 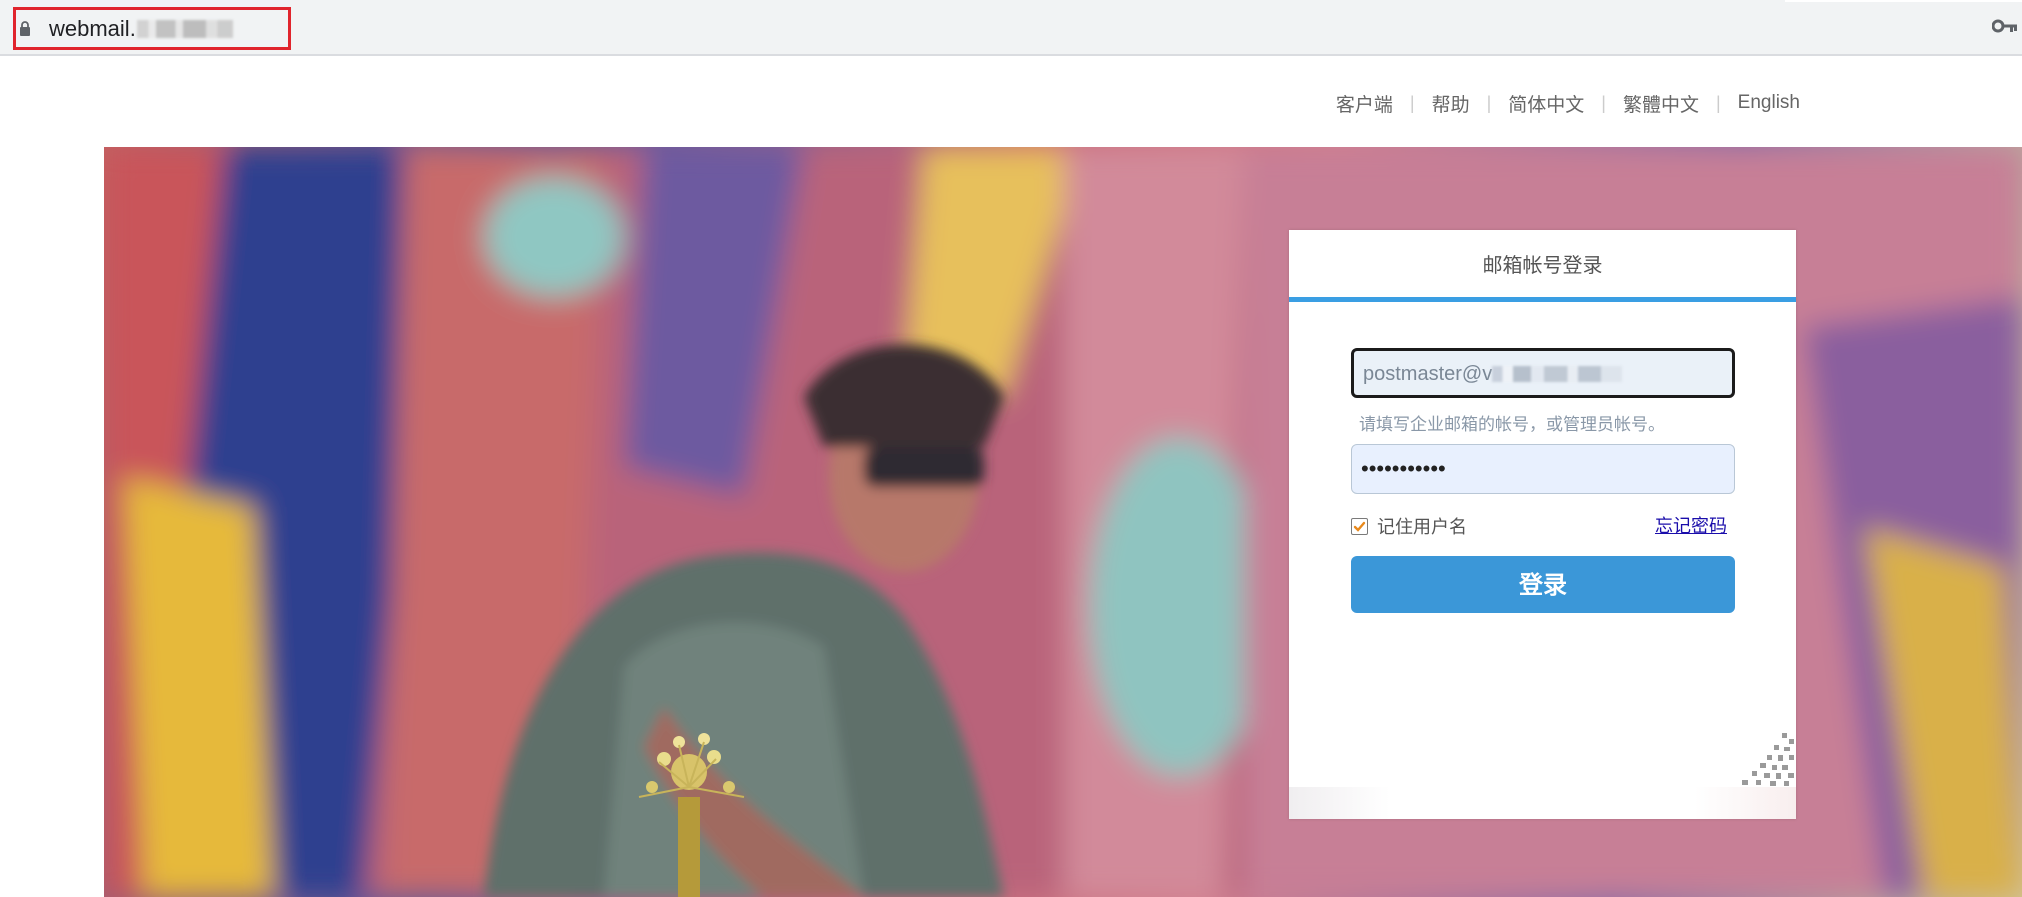 I want to click on top-nav: 客户端 | 帮助 | 简体中文 | 繁體中文 | English, so click(x=1568, y=103).